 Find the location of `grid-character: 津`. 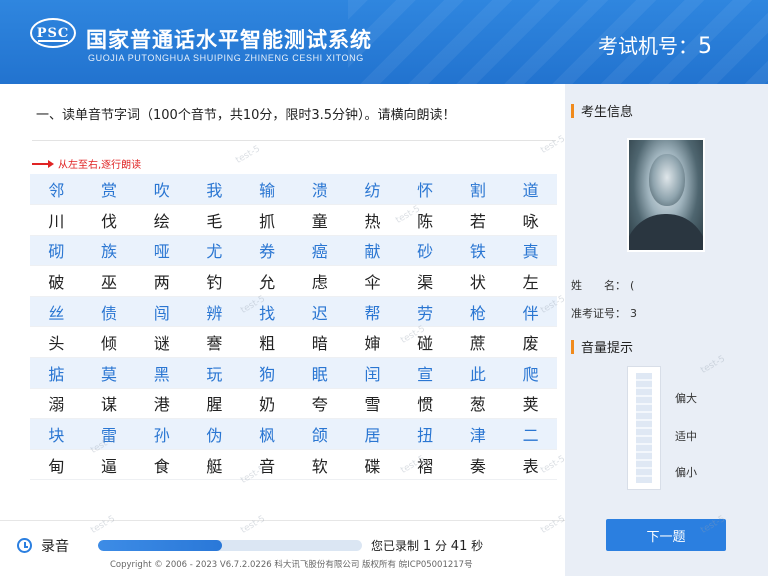

grid-character: 津 is located at coordinates (478, 434).